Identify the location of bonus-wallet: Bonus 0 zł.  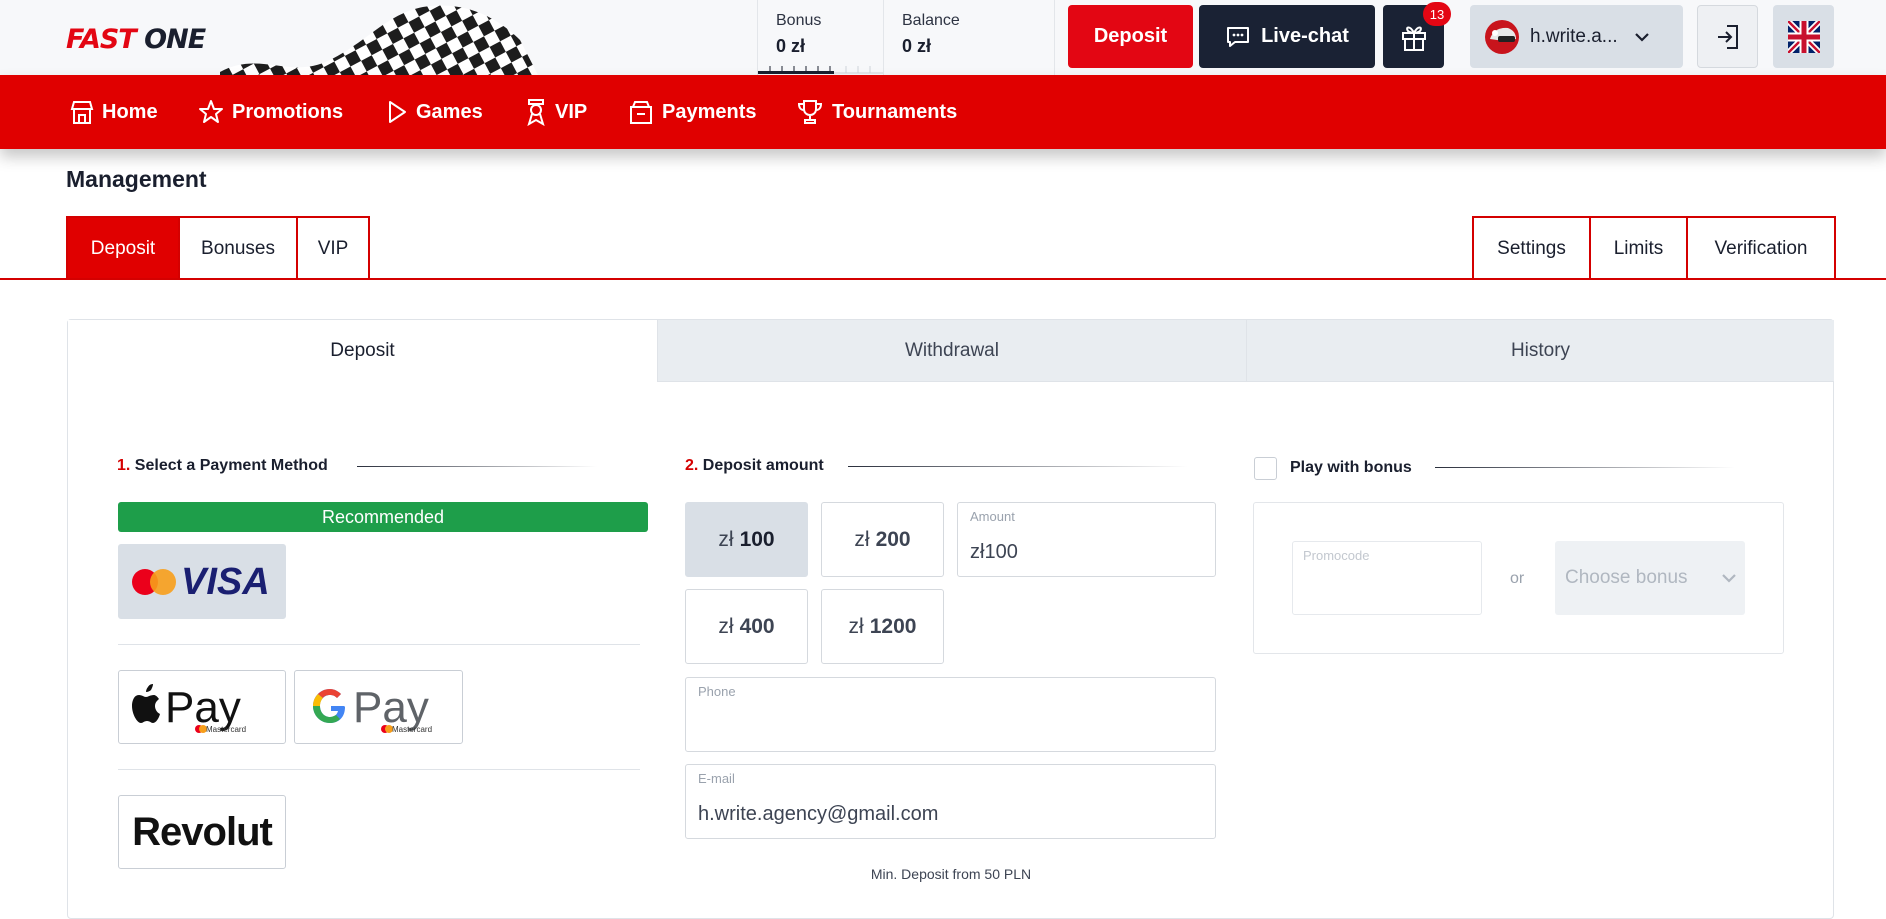
(820, 37).